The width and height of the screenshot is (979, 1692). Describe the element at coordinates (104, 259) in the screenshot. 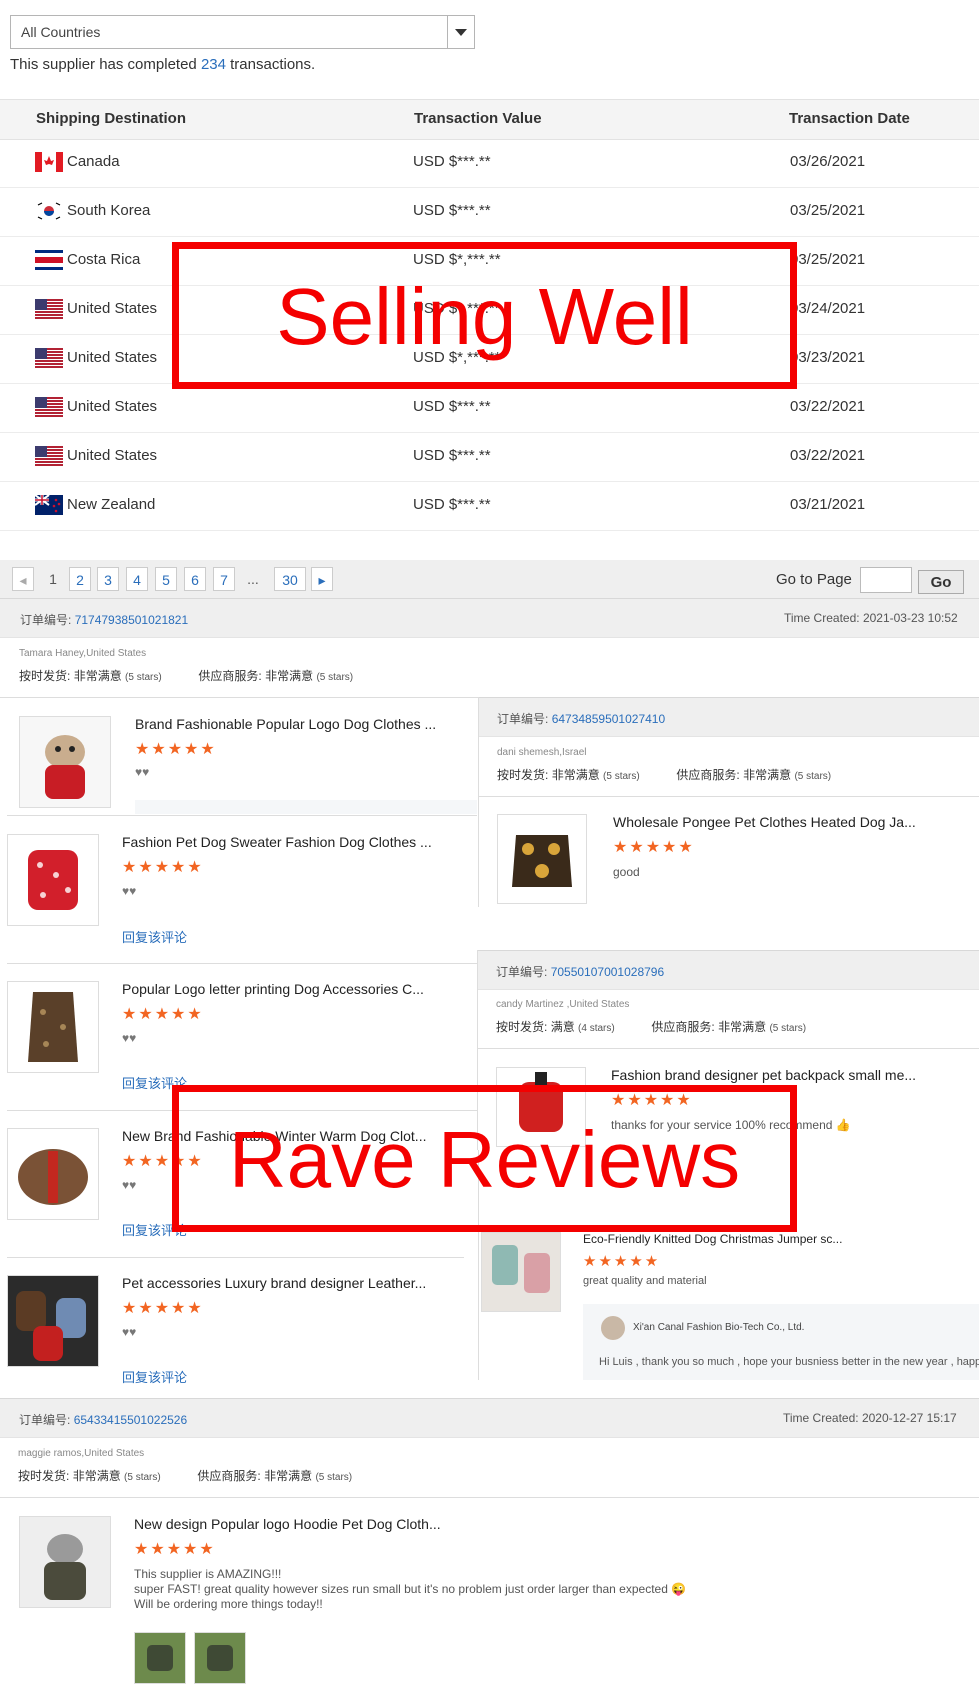

I see `destination-cell: Costa Rica` at that location.